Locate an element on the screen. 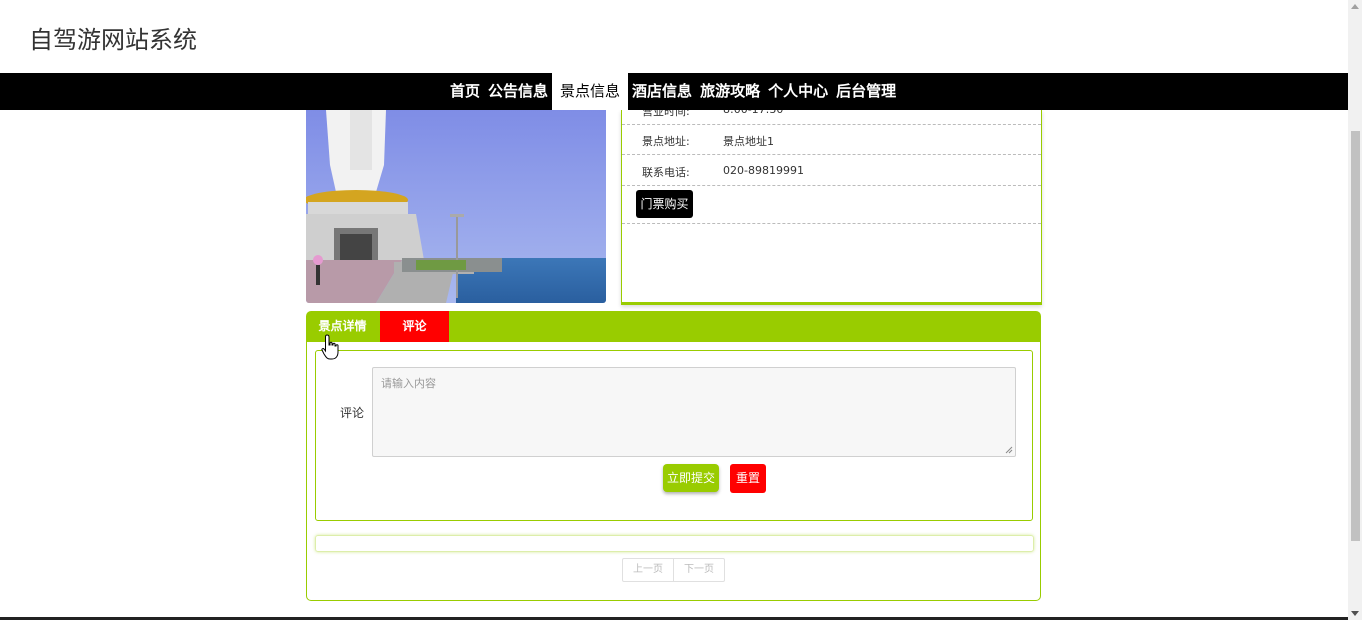 This screenshot has height=620, width=1362. resize-grip-icon is located at coordinates (1009, 450).